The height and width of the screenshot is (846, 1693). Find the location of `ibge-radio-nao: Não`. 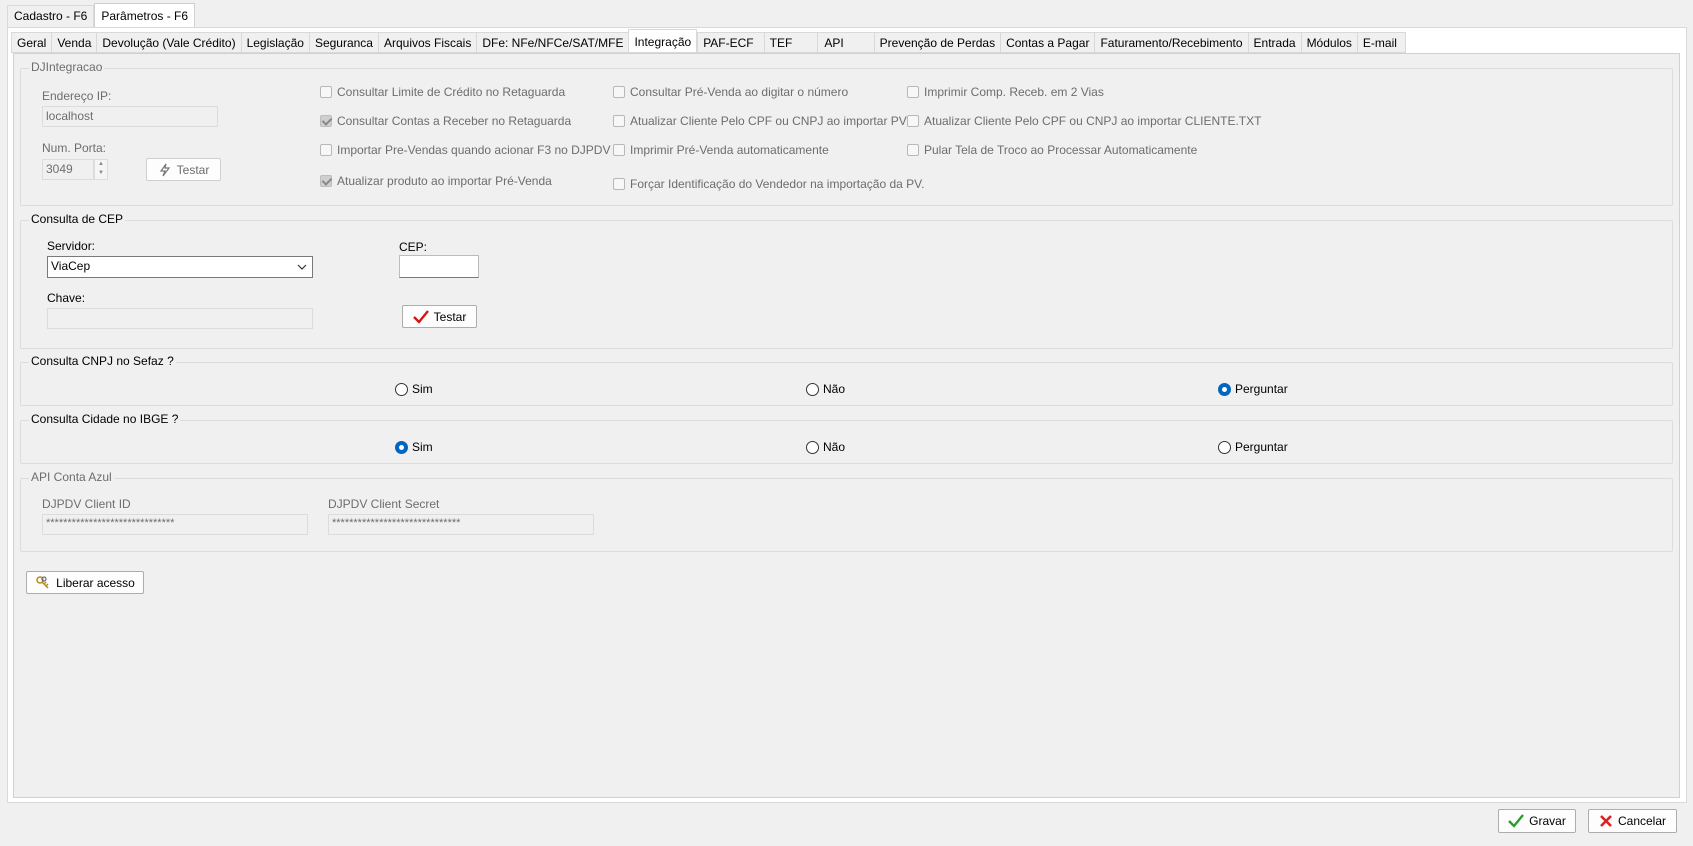

ibge-radio-nao: Não is located at coordinates (825, 447).